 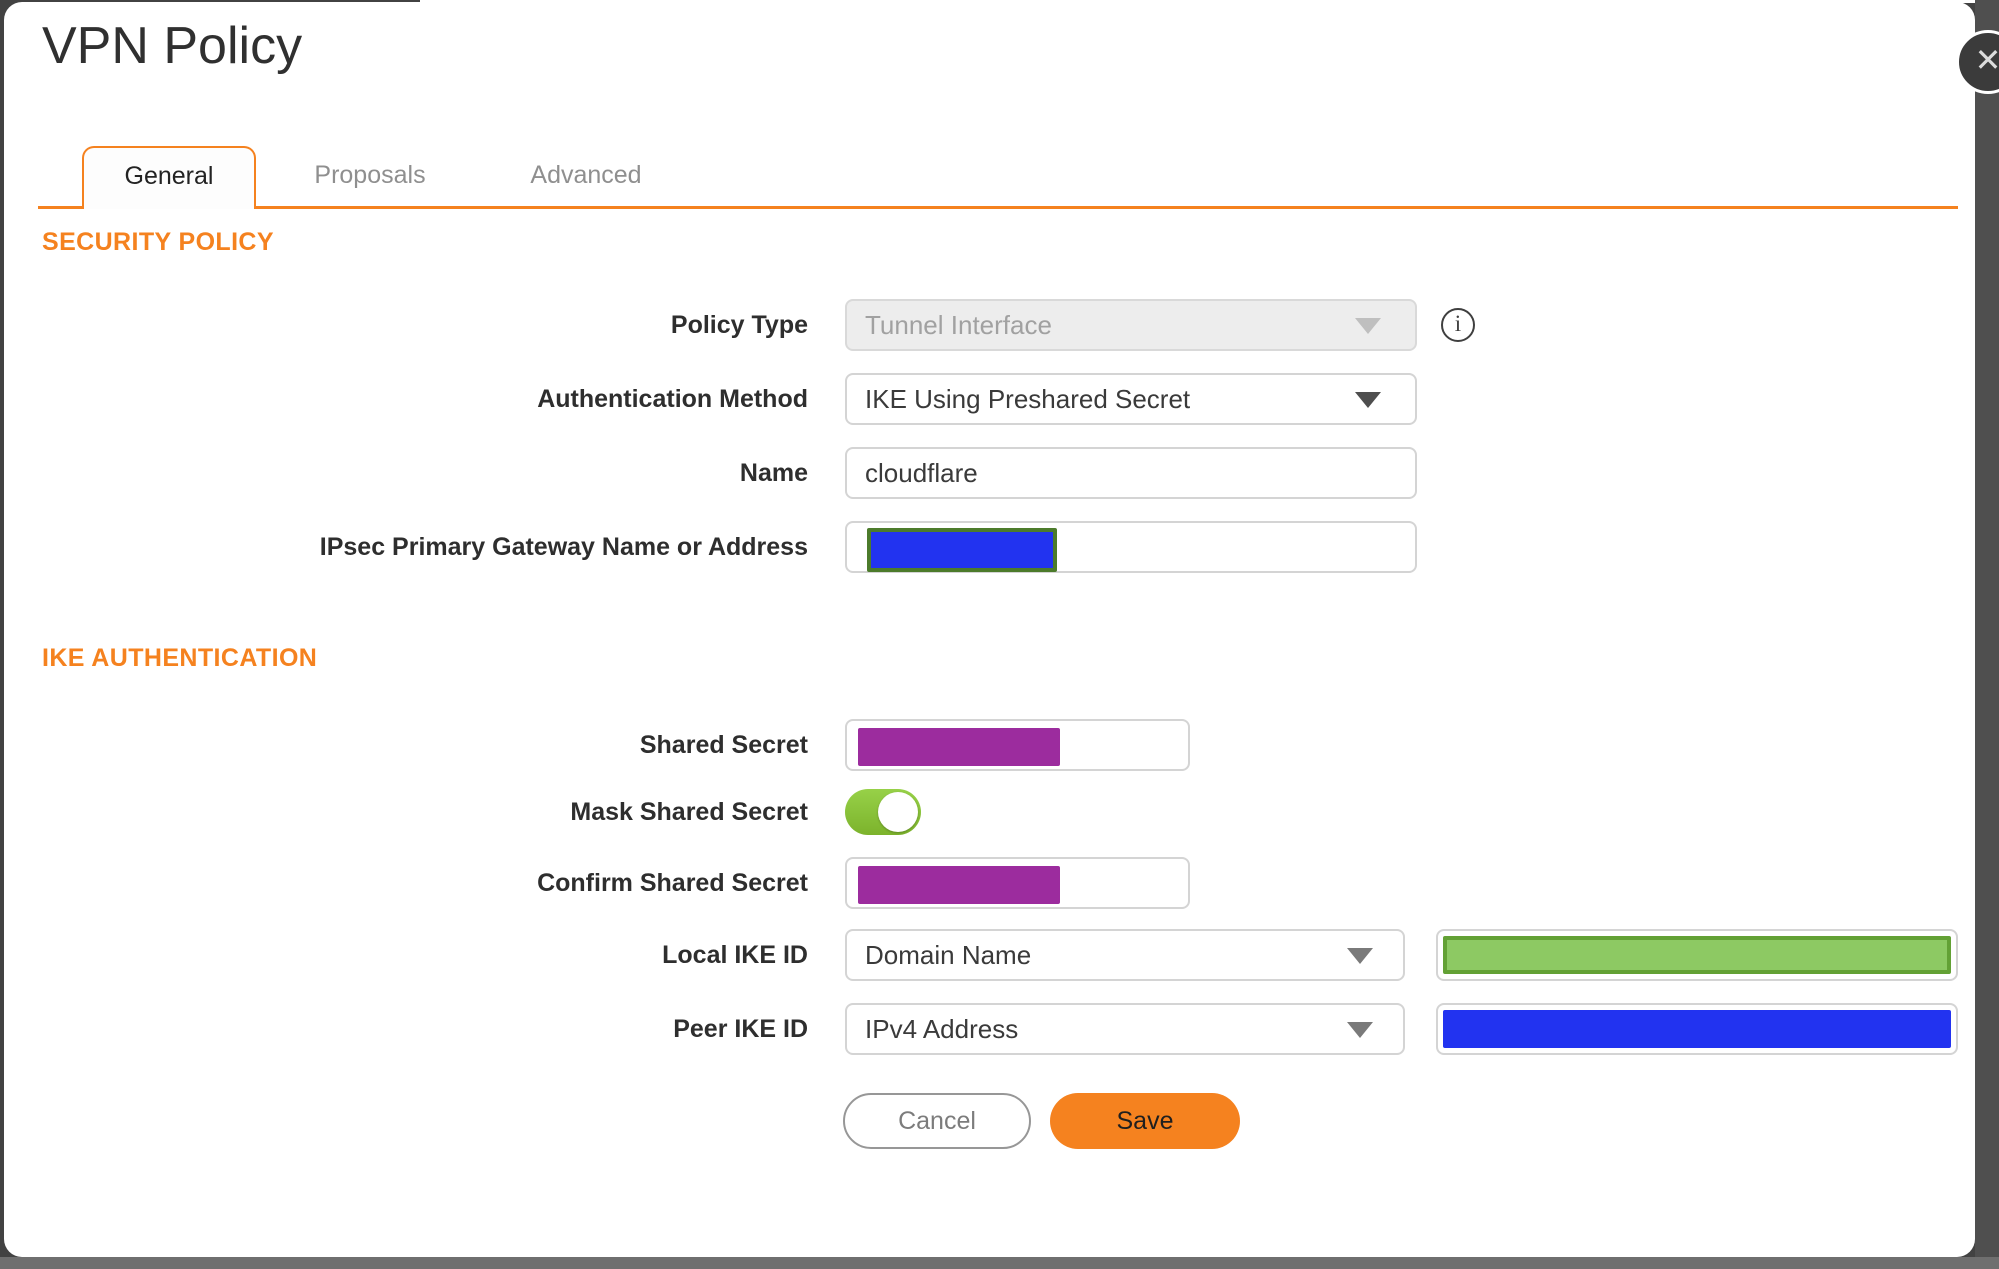 I want to click on shared-secret-input, so click(x=1017, y=745).